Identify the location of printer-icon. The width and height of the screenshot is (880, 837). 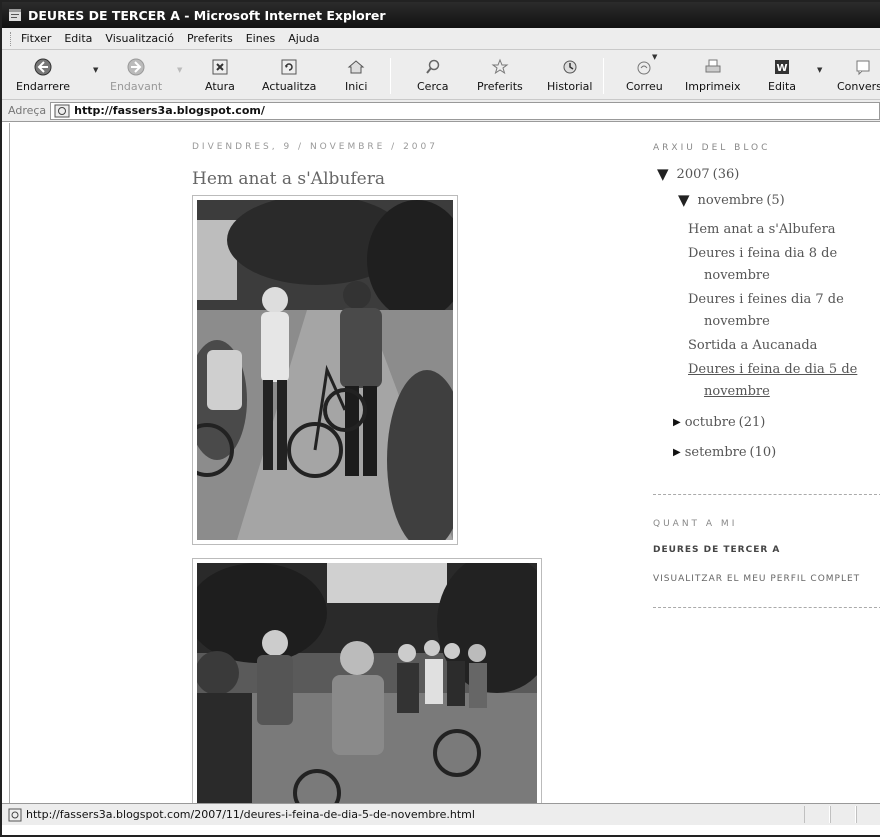
(713, 66).